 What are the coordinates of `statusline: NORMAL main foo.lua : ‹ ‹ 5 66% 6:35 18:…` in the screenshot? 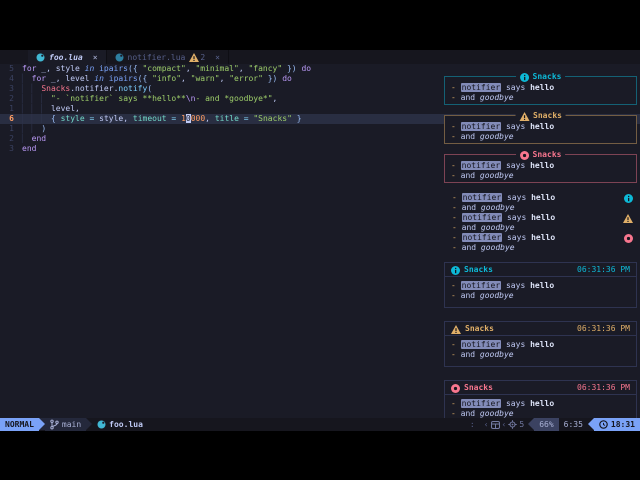 It's located at (320, 424).